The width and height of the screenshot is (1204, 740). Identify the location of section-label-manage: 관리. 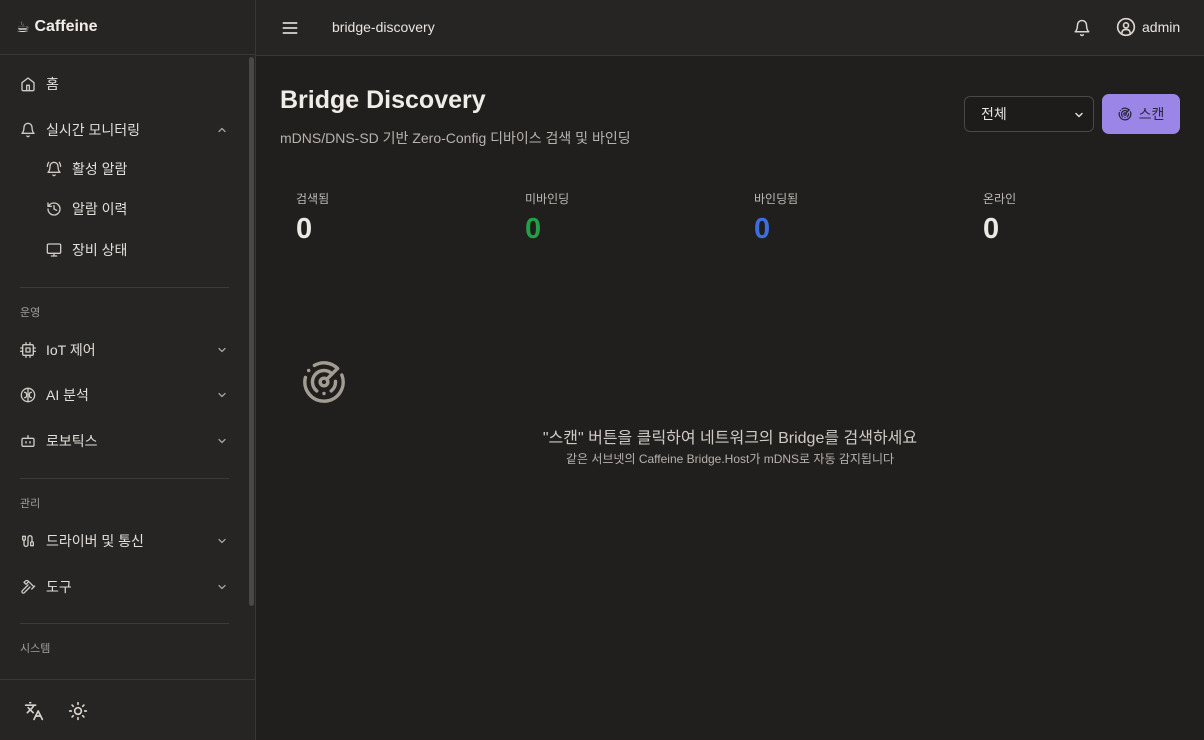
(30, 504).